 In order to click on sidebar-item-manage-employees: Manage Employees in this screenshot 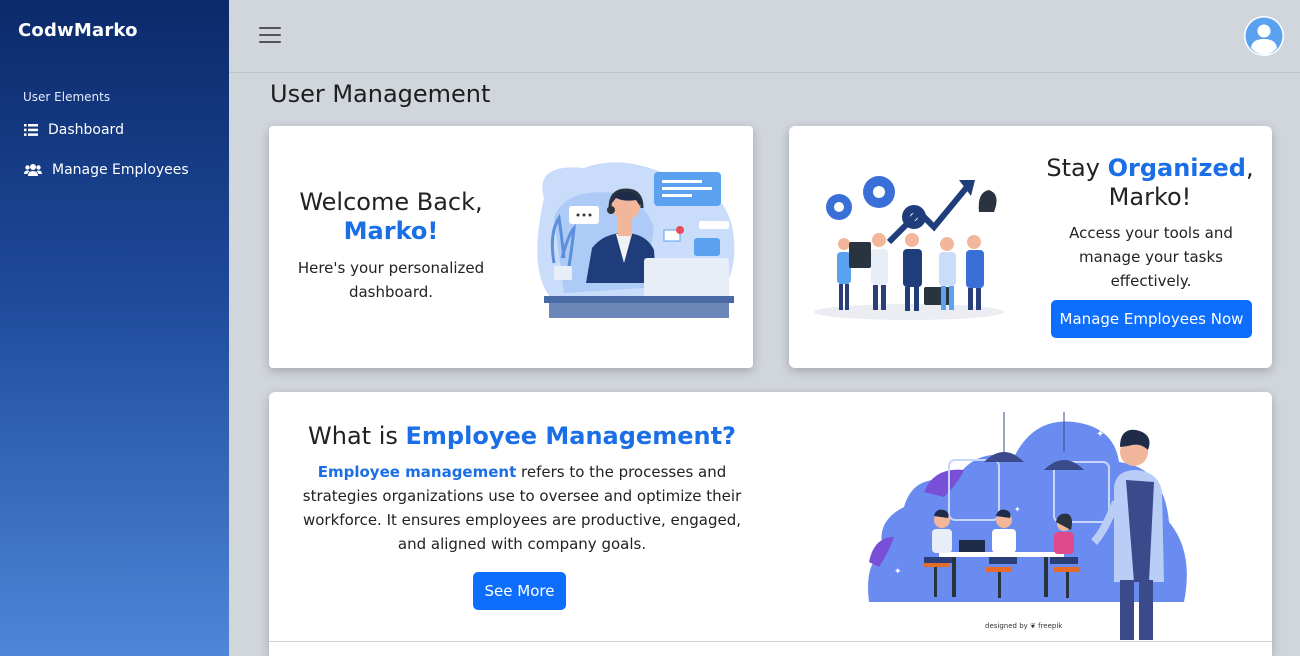, I will do `click(106, 170)`.